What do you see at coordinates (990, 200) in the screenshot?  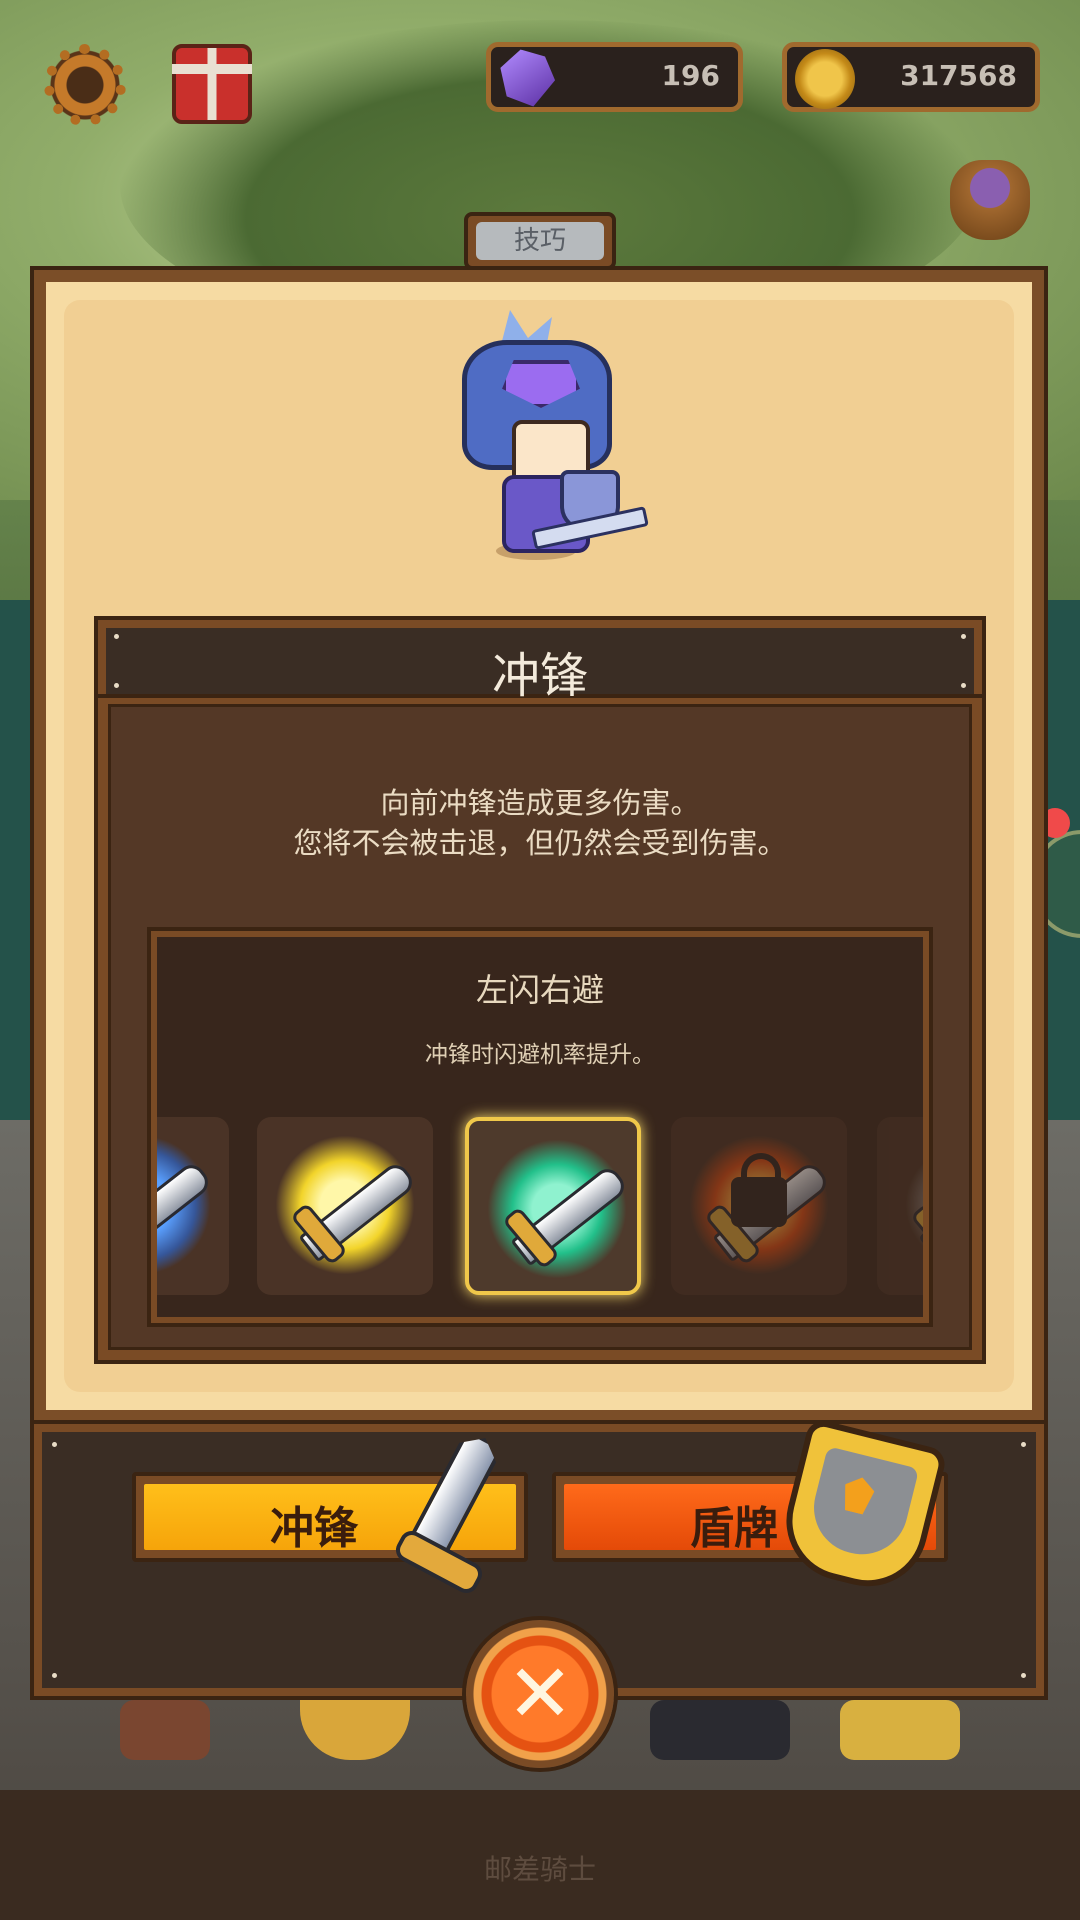 I see `loot-bag-icon` at bounding box center [990, 200].